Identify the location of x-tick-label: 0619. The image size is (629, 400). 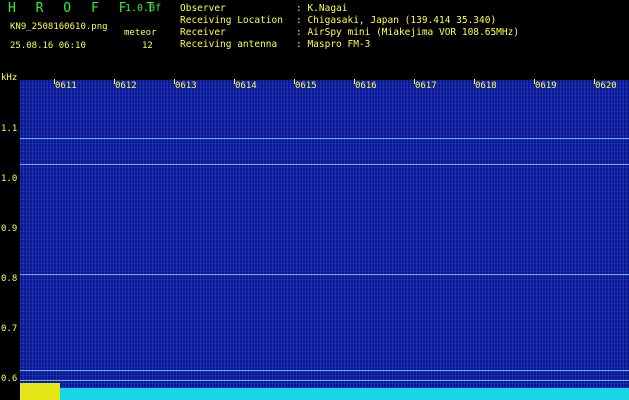
(546, 86).